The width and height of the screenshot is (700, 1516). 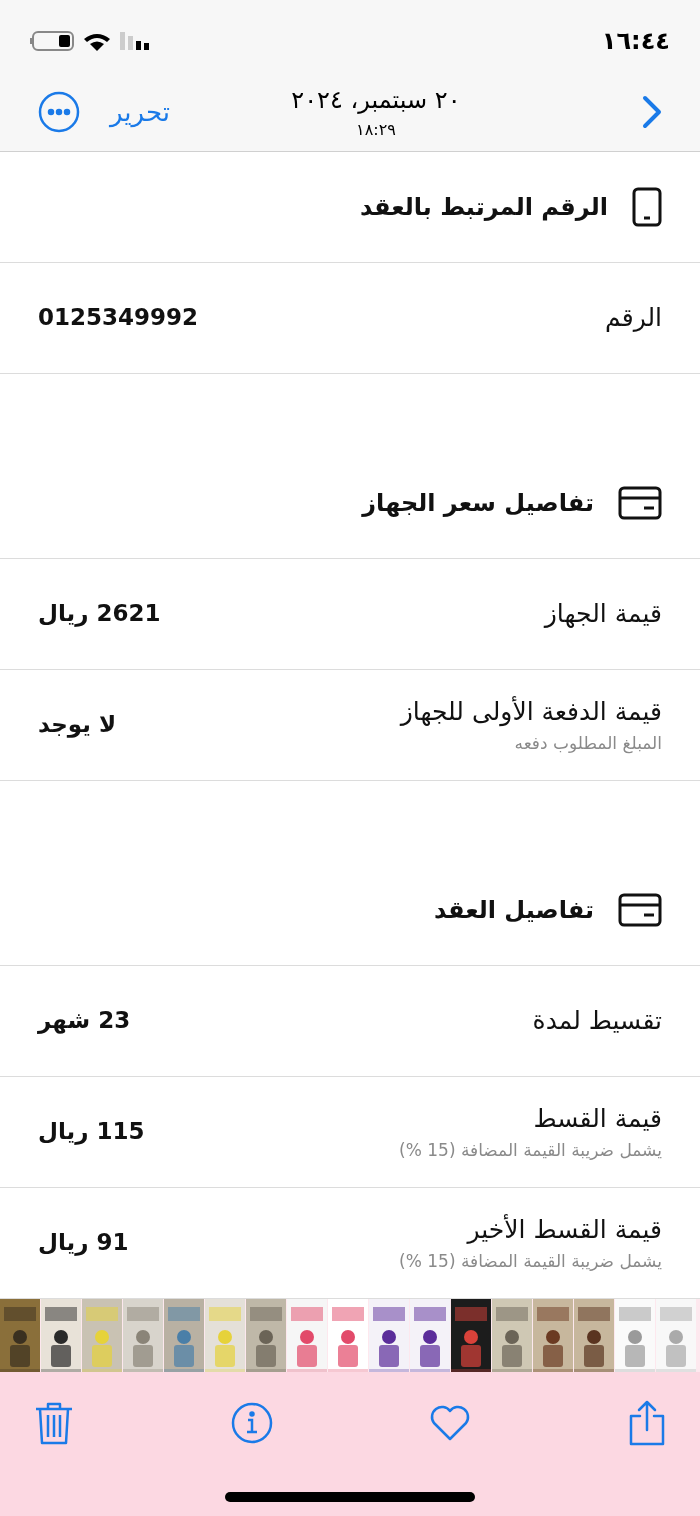 What do you see at coordinates (99, 614) in the screenshot?
I see `row-value: 2621 ريال` at bounding box center [99, 614].